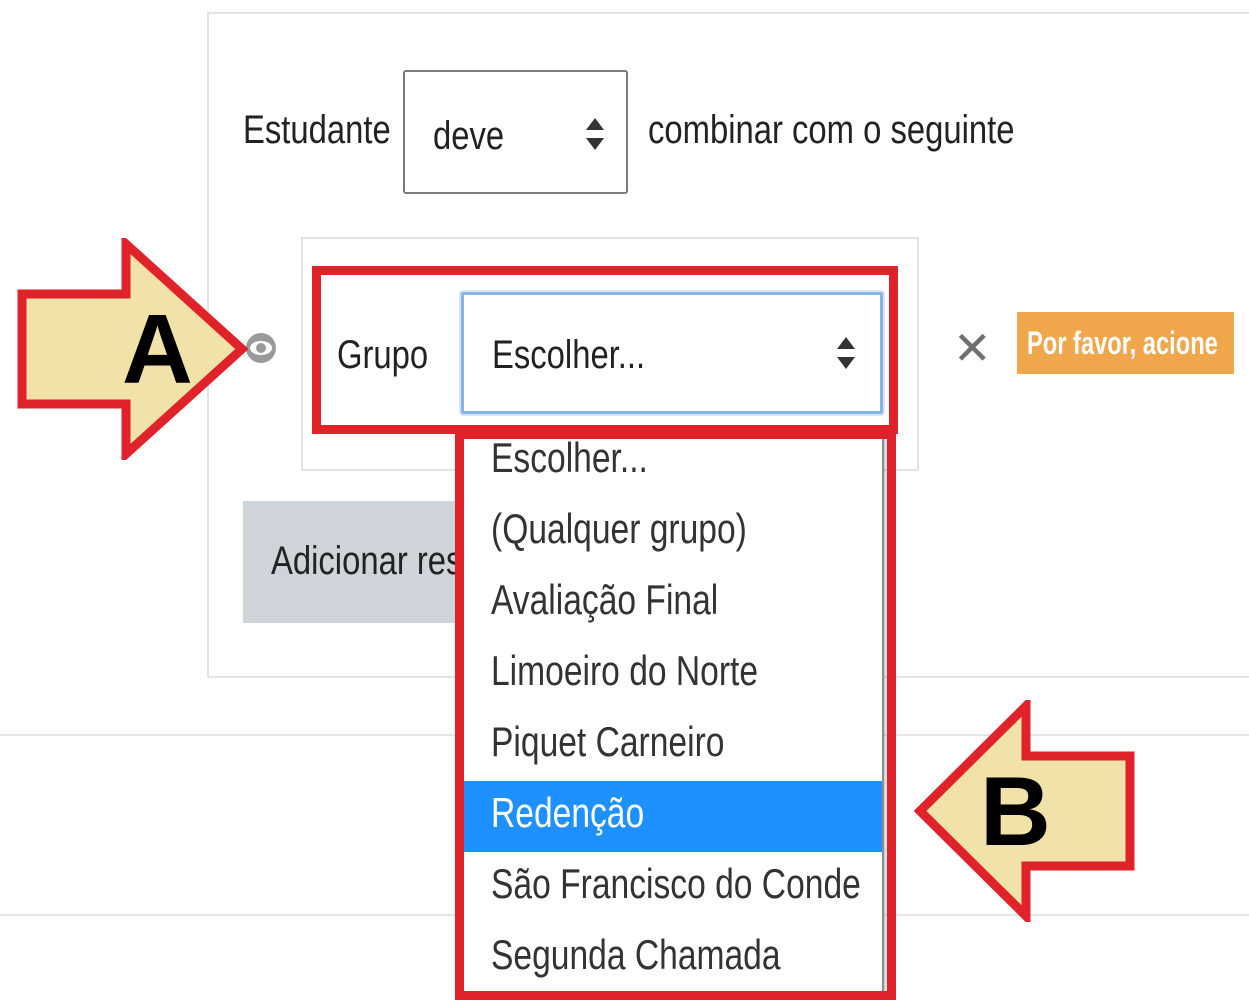 The image size is (1249, 1001). I want to click on warning-badge: Por favor, acione, so click(1125, 343).